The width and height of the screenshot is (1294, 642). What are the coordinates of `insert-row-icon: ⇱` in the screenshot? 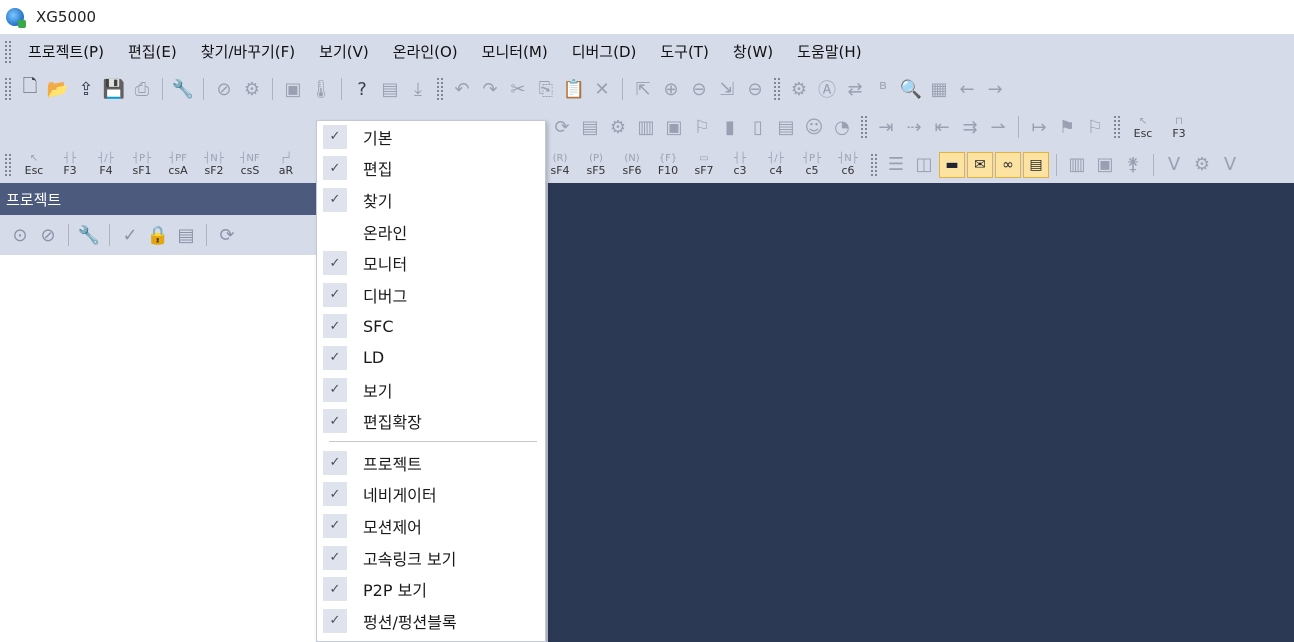 It's located at (643, 89).